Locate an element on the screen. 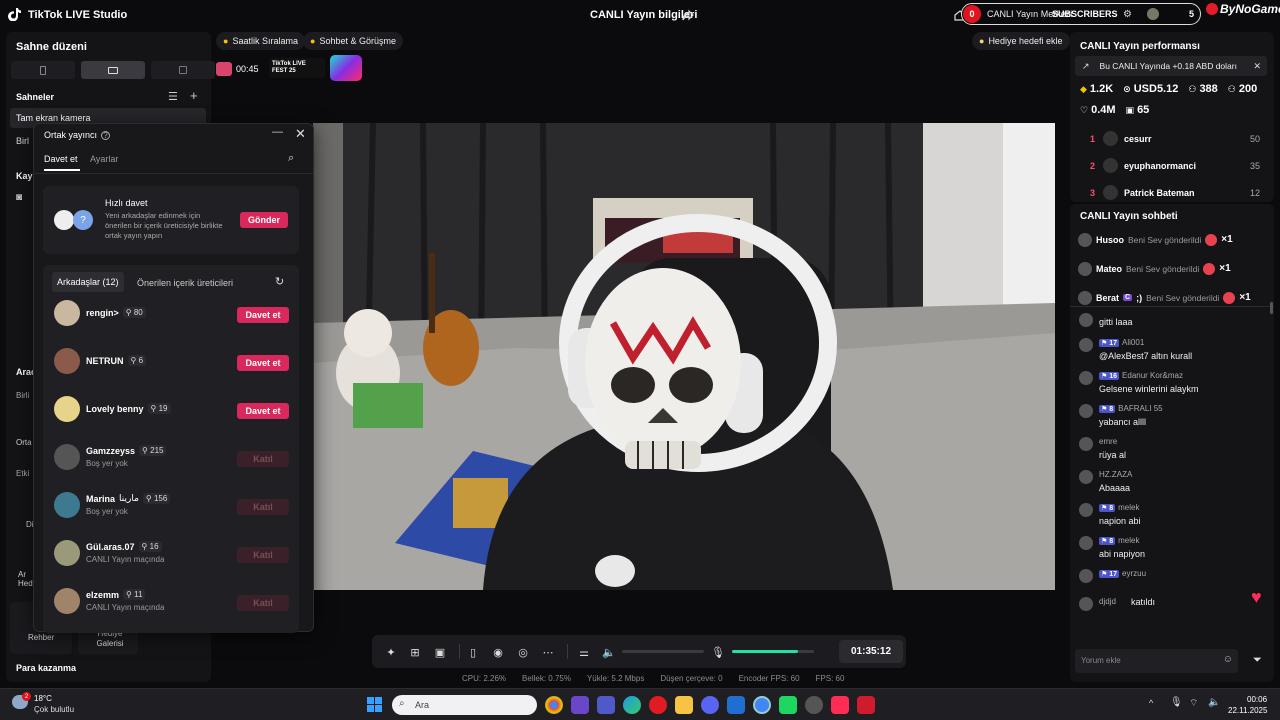  chat-username: emre is located at coordinates (1108, 441).